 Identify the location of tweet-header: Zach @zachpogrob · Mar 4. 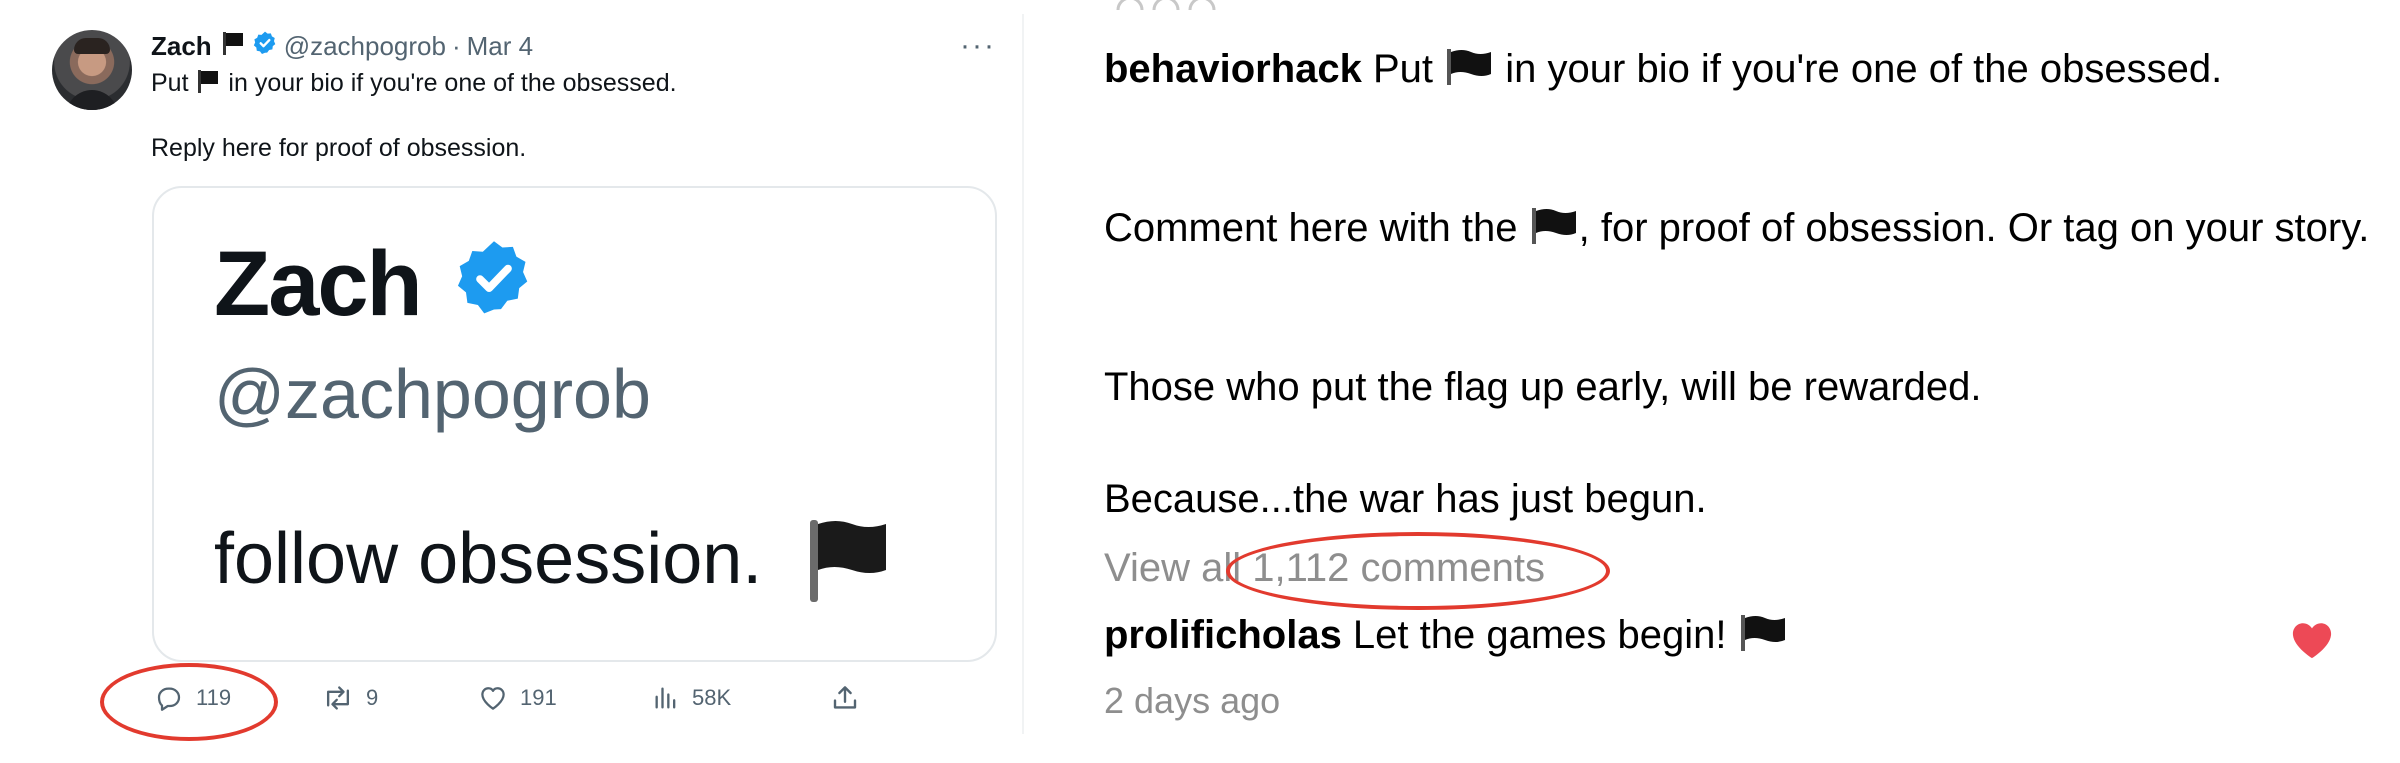
(342, 46).